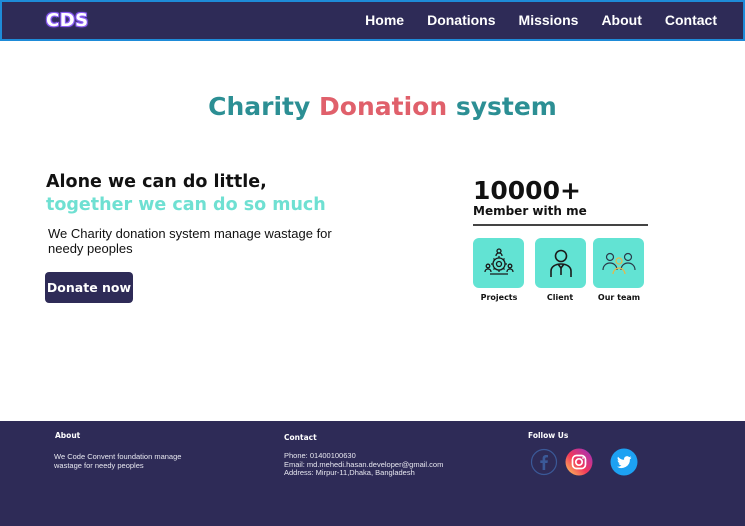  What do you see at coordinates (320, 455) in the screenshot?
I see `footer-phone: Phone: 01400100630` at bounding box center [320, 455].